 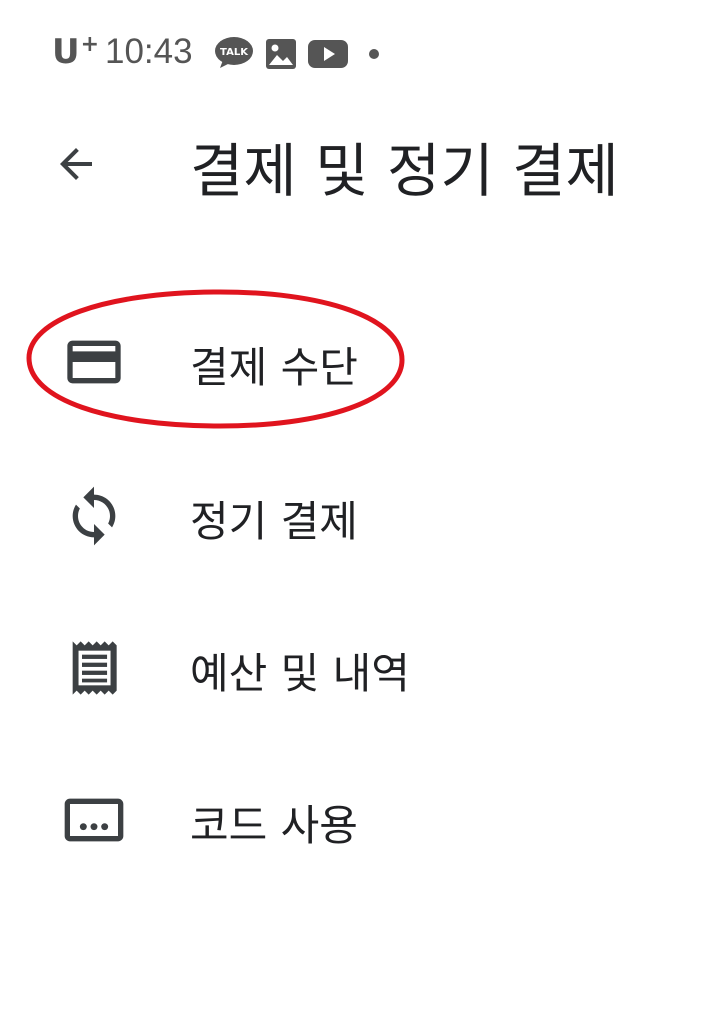 What do you see at coordinates (274, 521) in the screenshot?
I see `menu-item-label: 정기 결제` at bounding box center [274, 521].